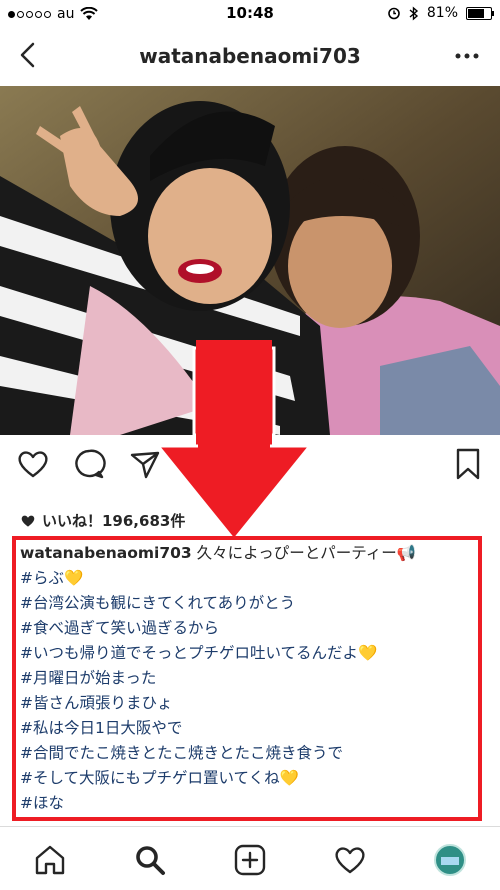 The height and width of the screenshot is (890, 500). Describe the element at coordinates (106, 553) in the screenshot. I see `caption-username: watanabenaomi703` at that location.